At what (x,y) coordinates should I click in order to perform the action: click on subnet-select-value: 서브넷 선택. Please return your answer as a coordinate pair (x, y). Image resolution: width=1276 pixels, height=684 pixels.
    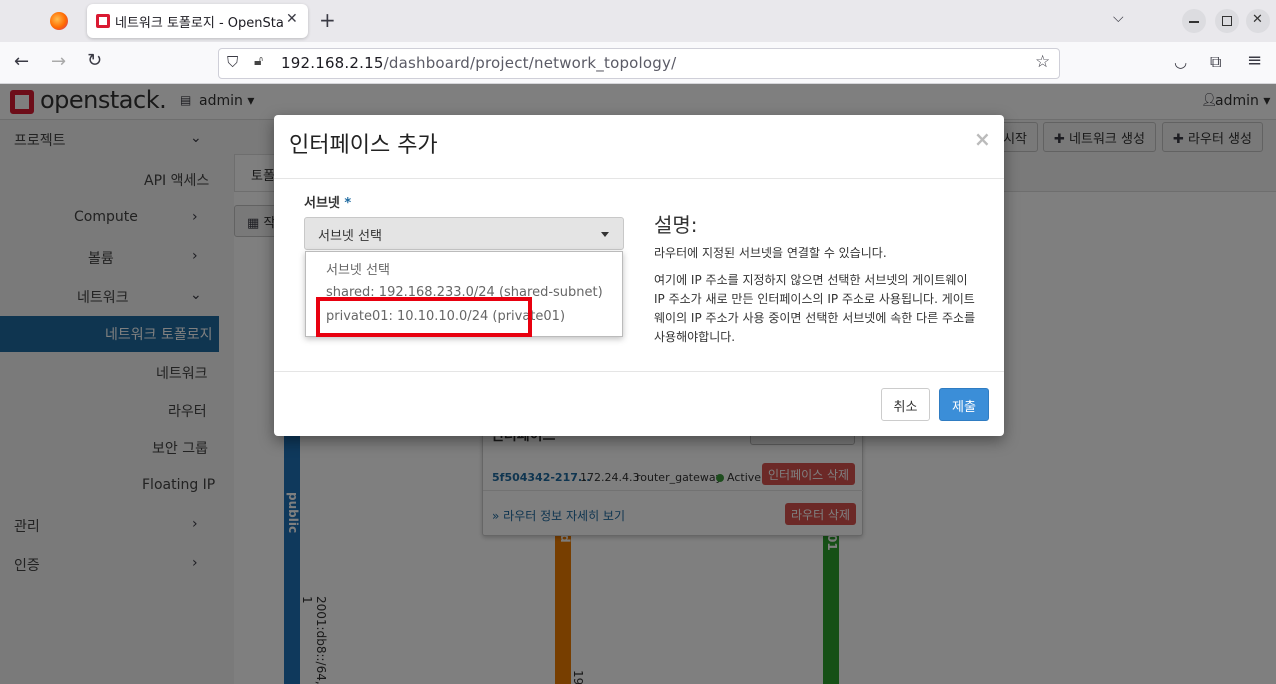
    Looking at the image, I should click on (350, 236).